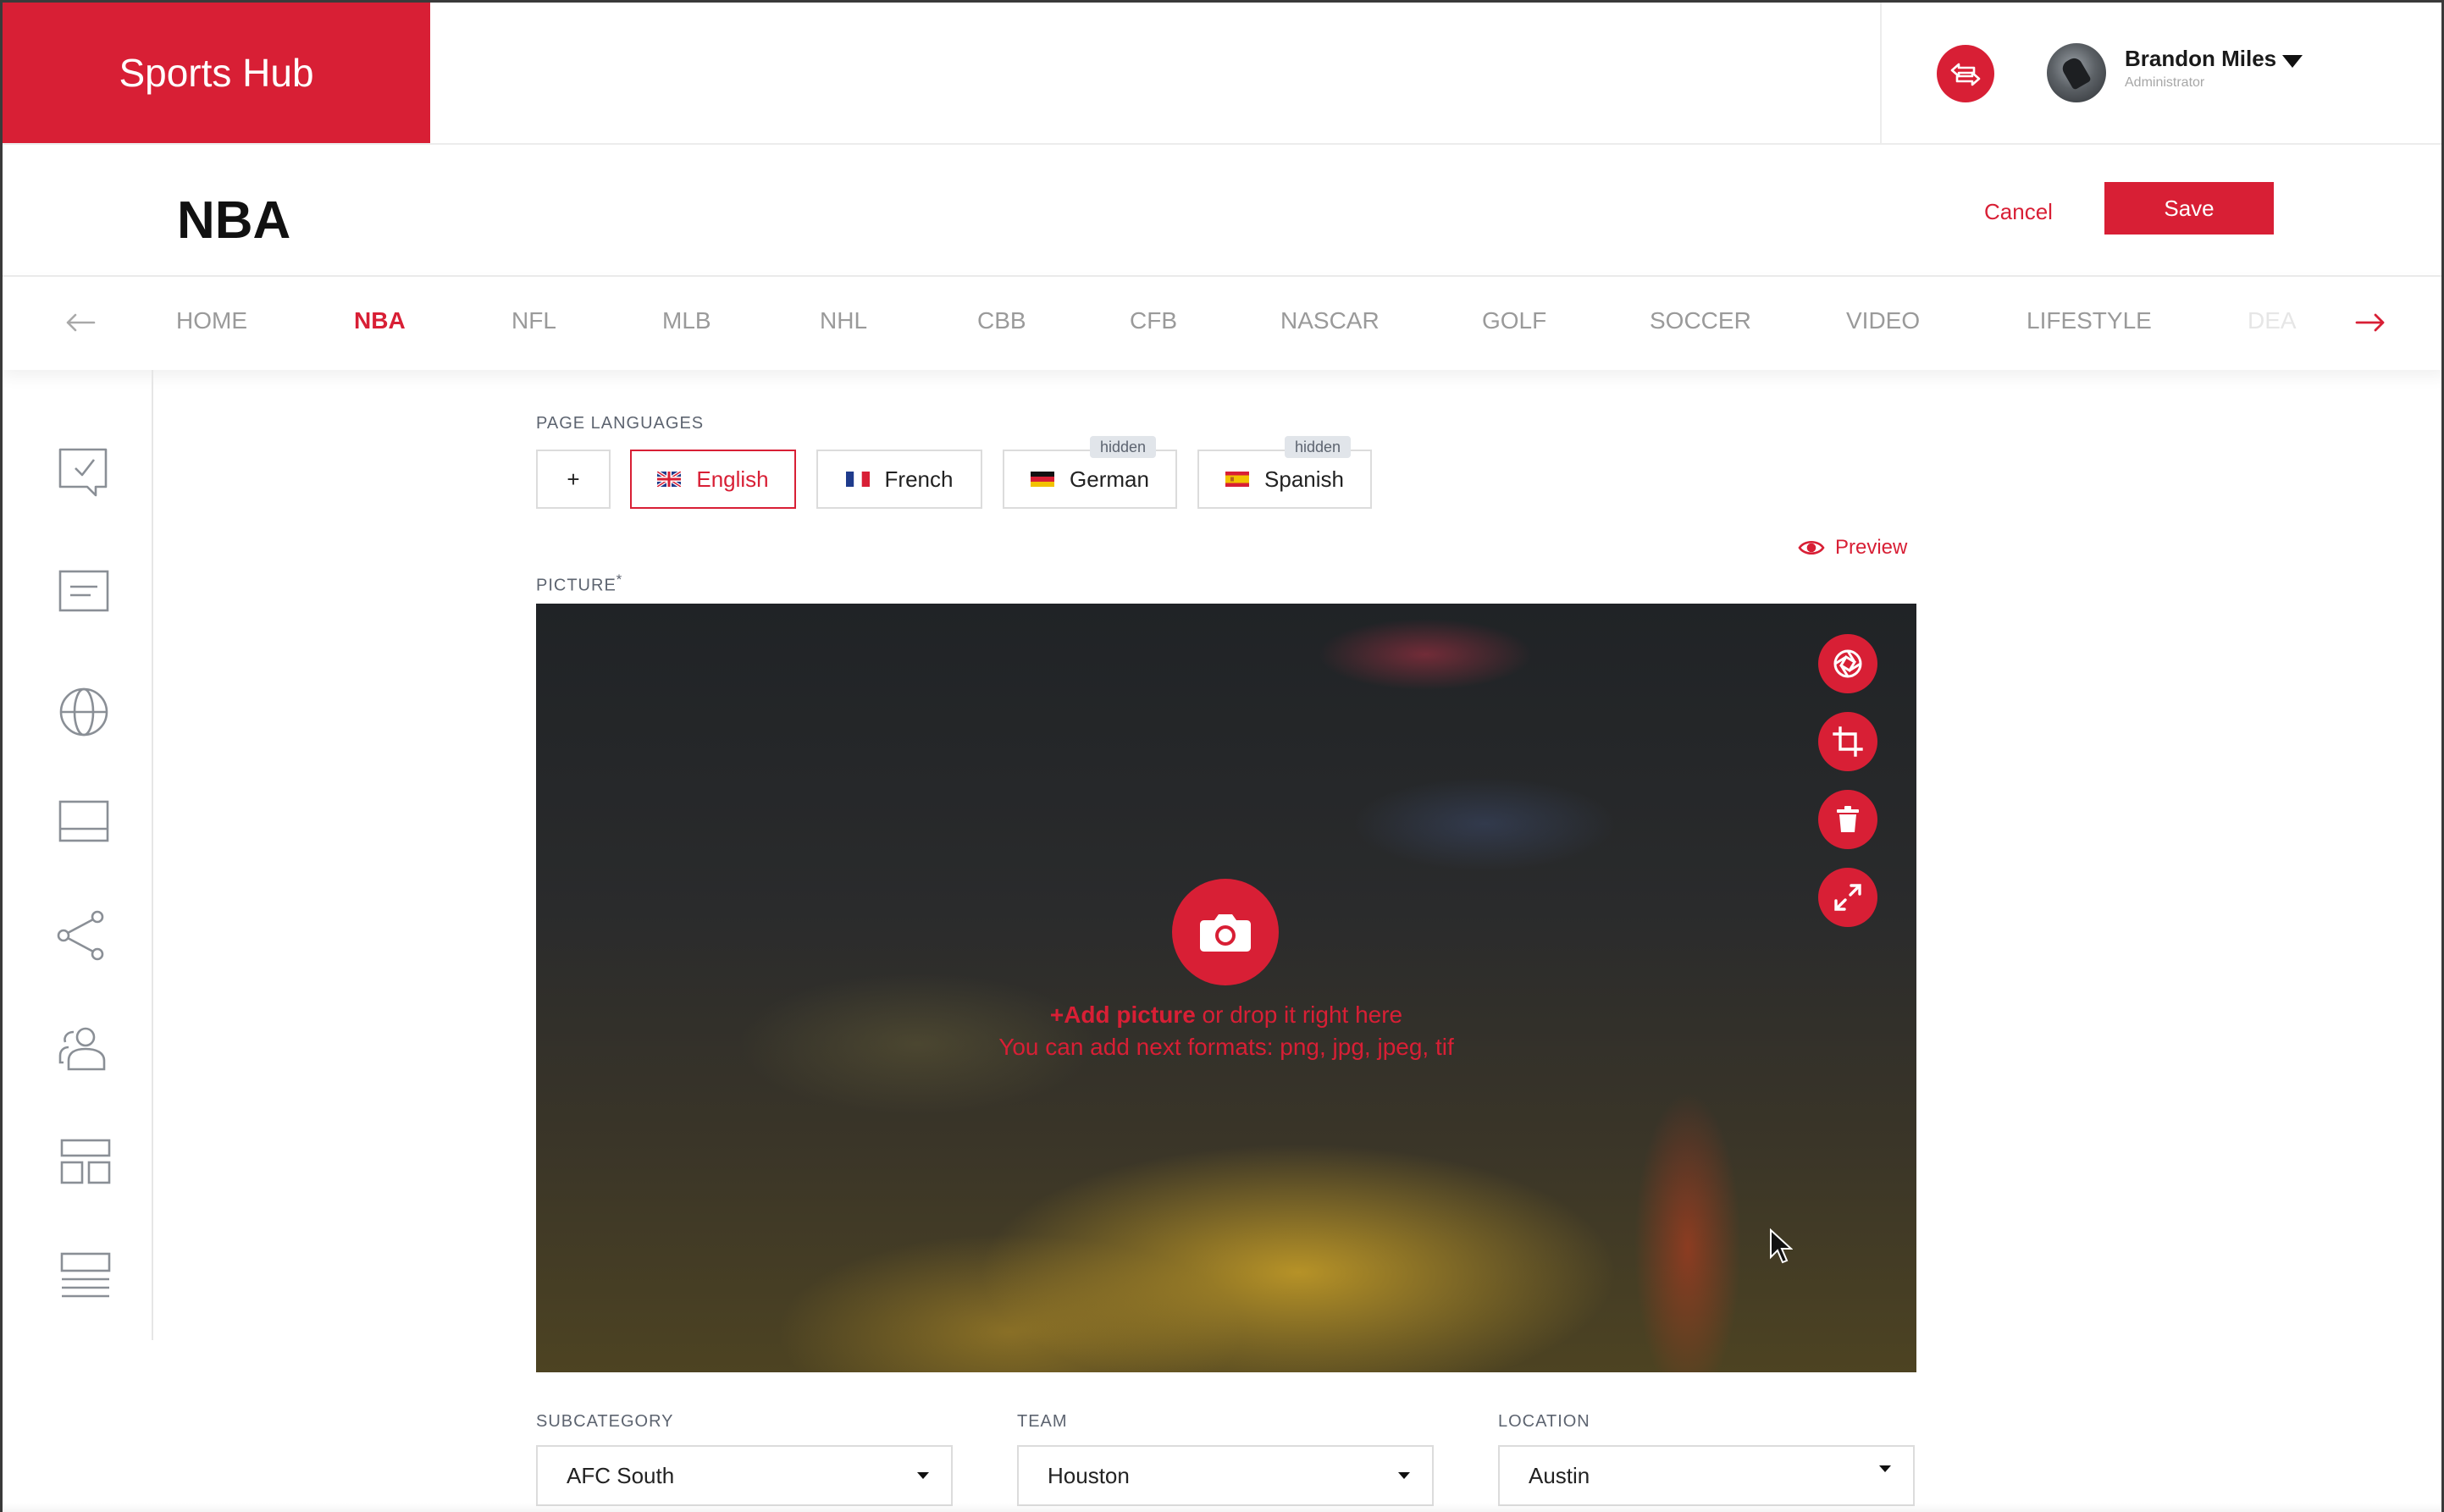 This screenshot has height=1512, width=2444. I want to click on language-german: German, so click(1090, 479).